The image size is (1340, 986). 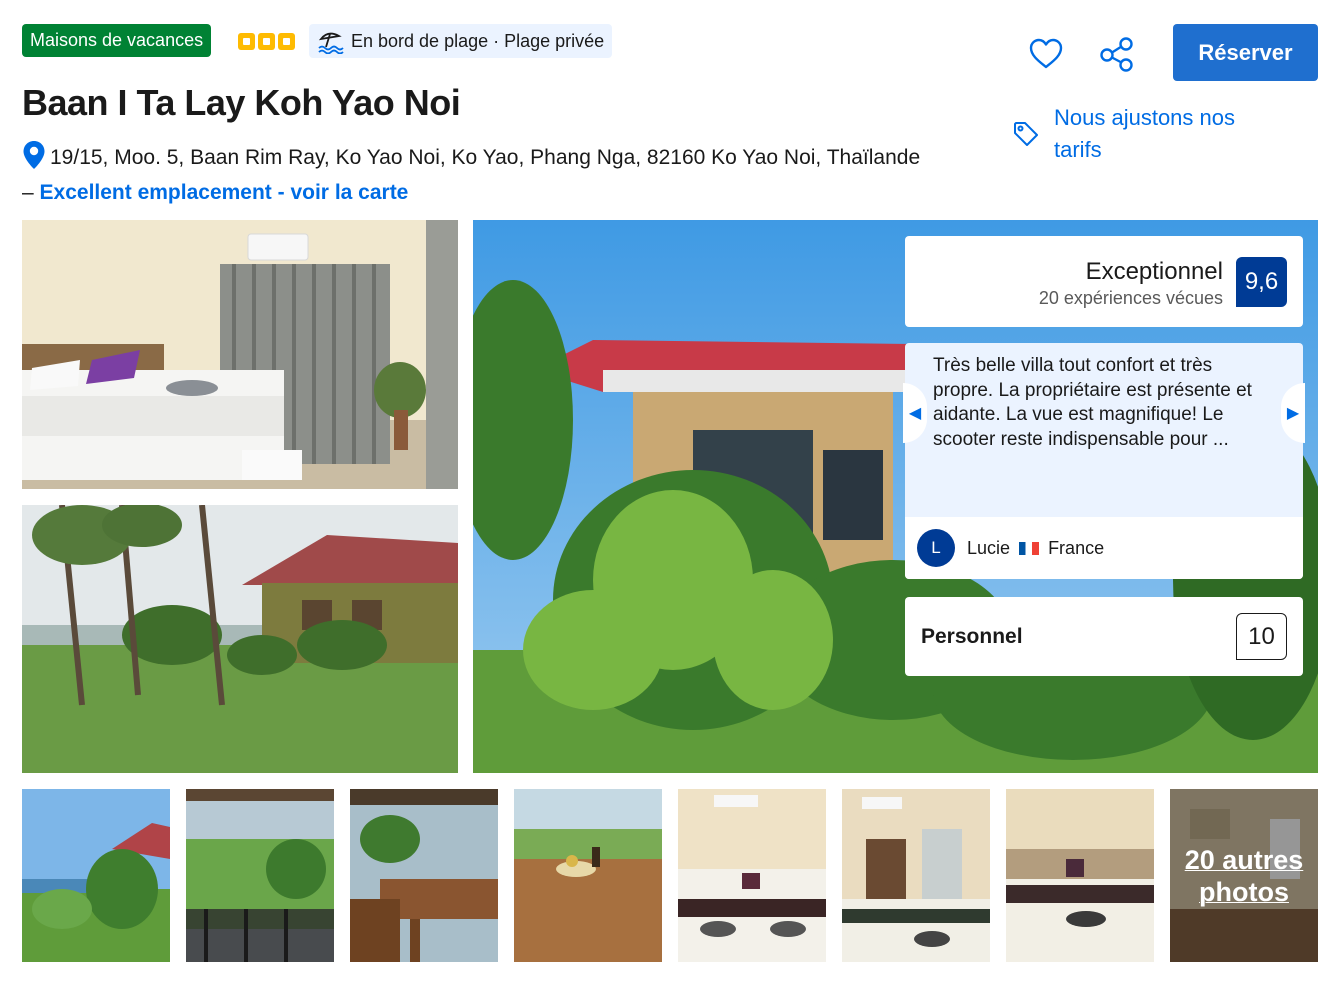 I want to click on heart-icon, so click(x=1046, y=53).